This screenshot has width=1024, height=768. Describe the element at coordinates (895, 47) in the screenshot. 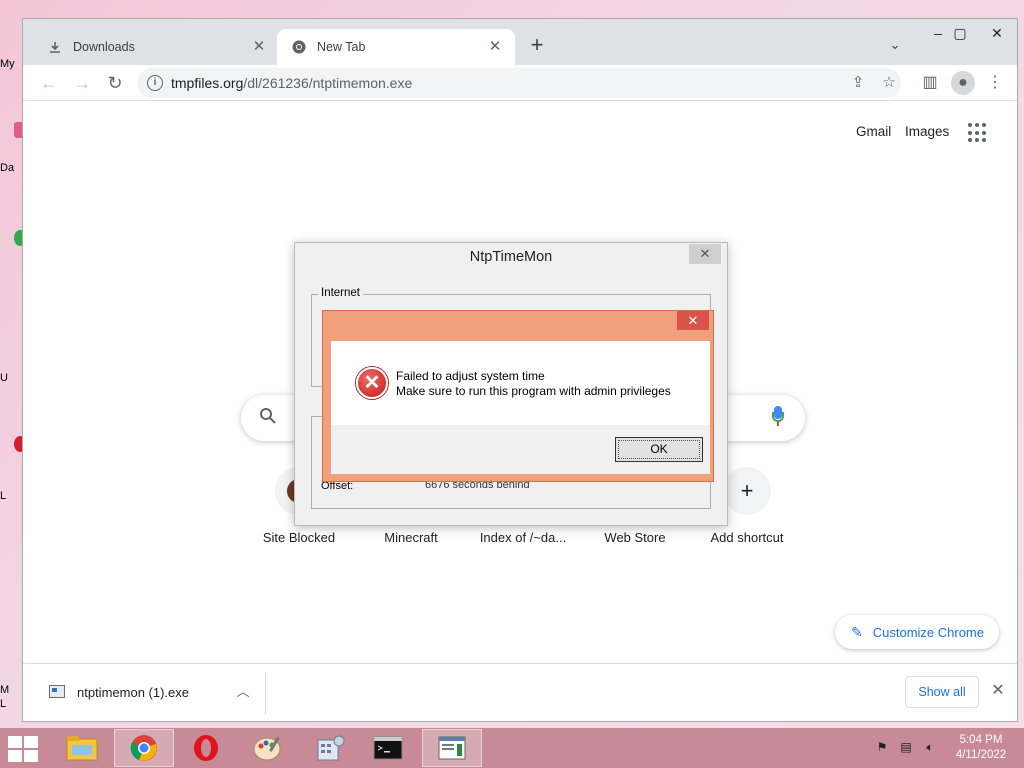

I see `tab-search-chevron-icon: ⌄` at that location.